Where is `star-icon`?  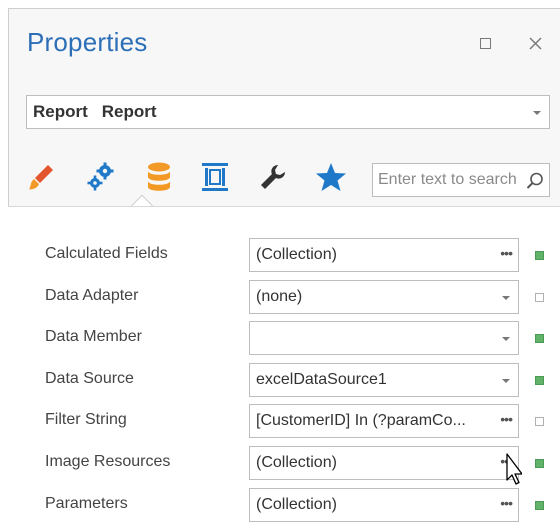 star-icon is located at coordinates (331, 177).